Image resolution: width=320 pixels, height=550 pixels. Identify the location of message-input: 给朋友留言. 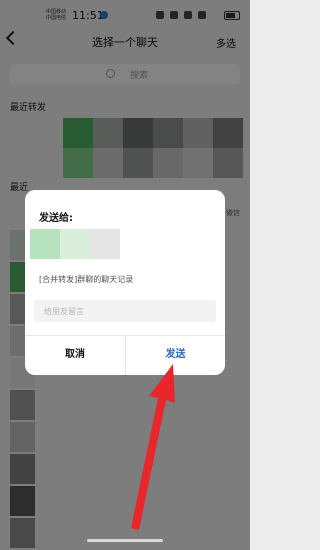
(125, 311).